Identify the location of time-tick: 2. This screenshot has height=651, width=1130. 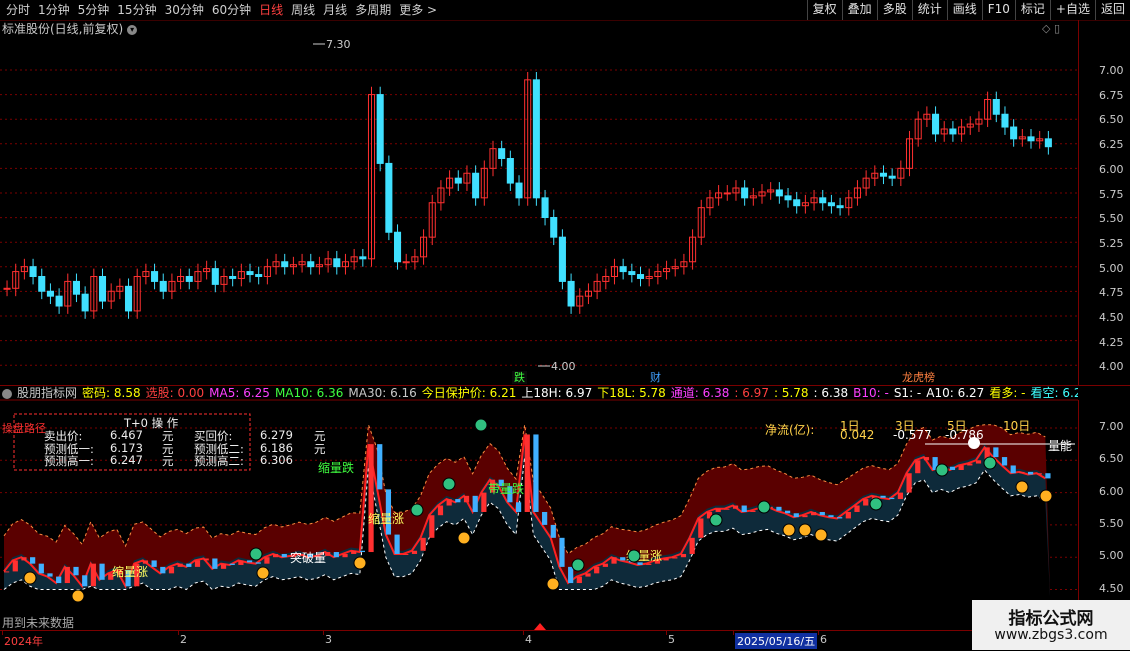
(183, 639).